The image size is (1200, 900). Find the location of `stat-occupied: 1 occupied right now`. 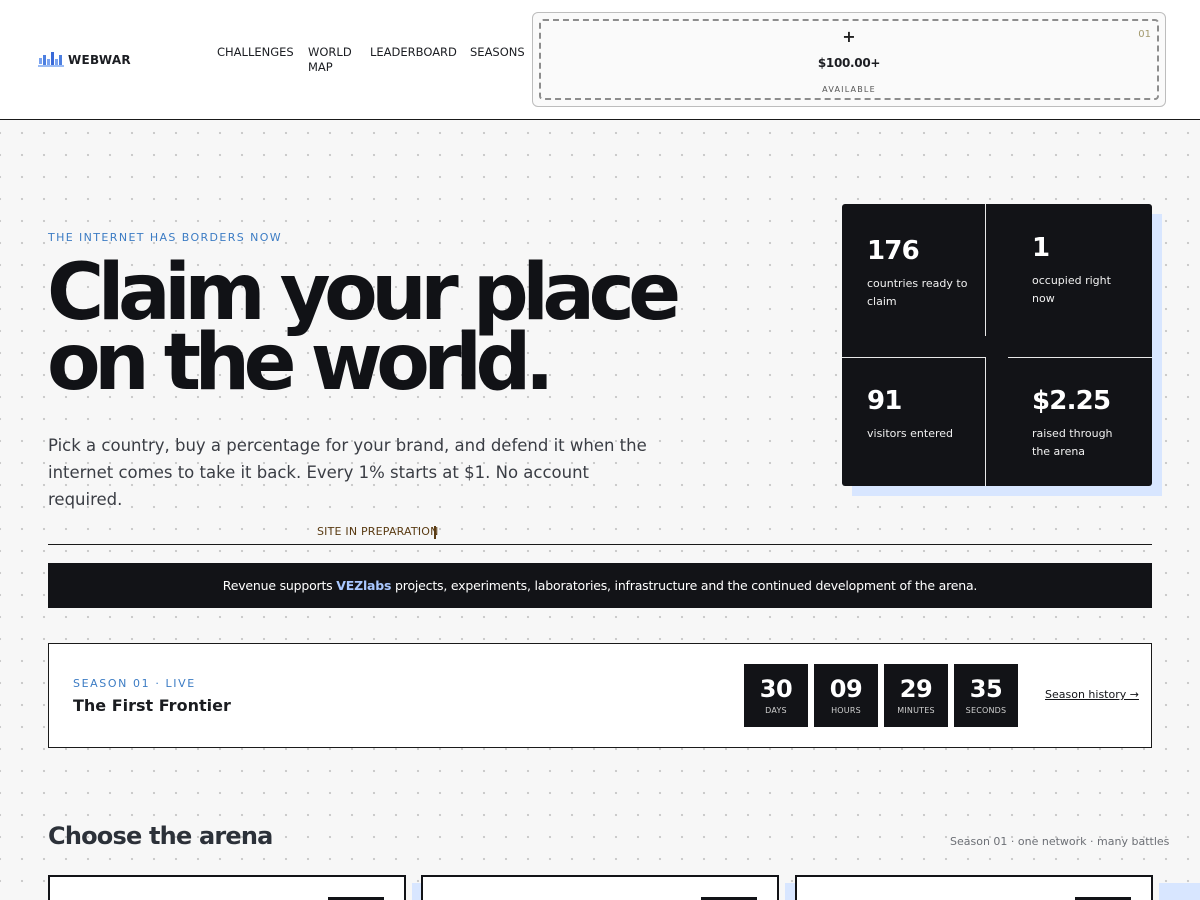

stat-occupied: 1 occupied right now is located at coordinates (1079, 270).